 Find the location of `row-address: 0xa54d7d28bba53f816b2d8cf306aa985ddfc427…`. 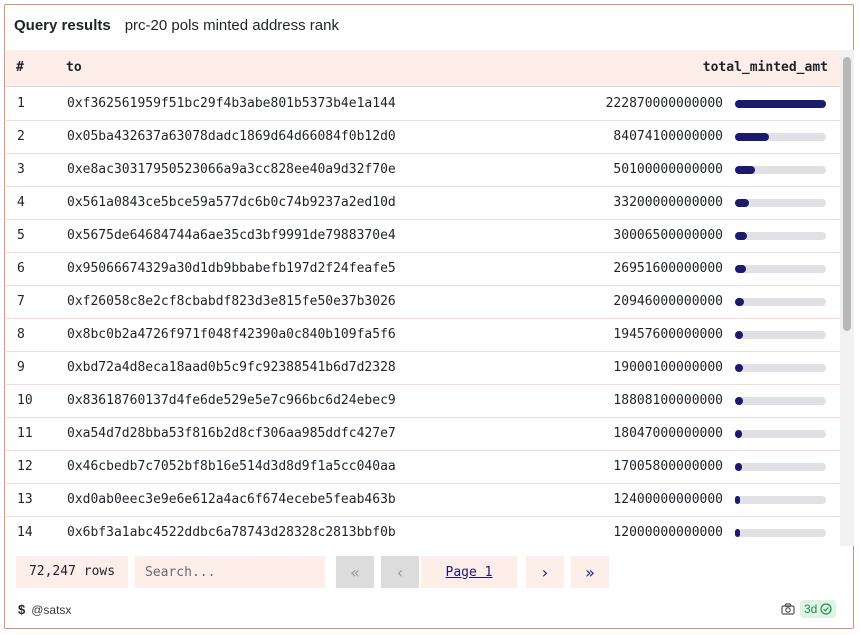

row-address: 0xa54d7d28bba53f816b2d8cf306aa985ddfc427… is located at coordinates (231, 433).